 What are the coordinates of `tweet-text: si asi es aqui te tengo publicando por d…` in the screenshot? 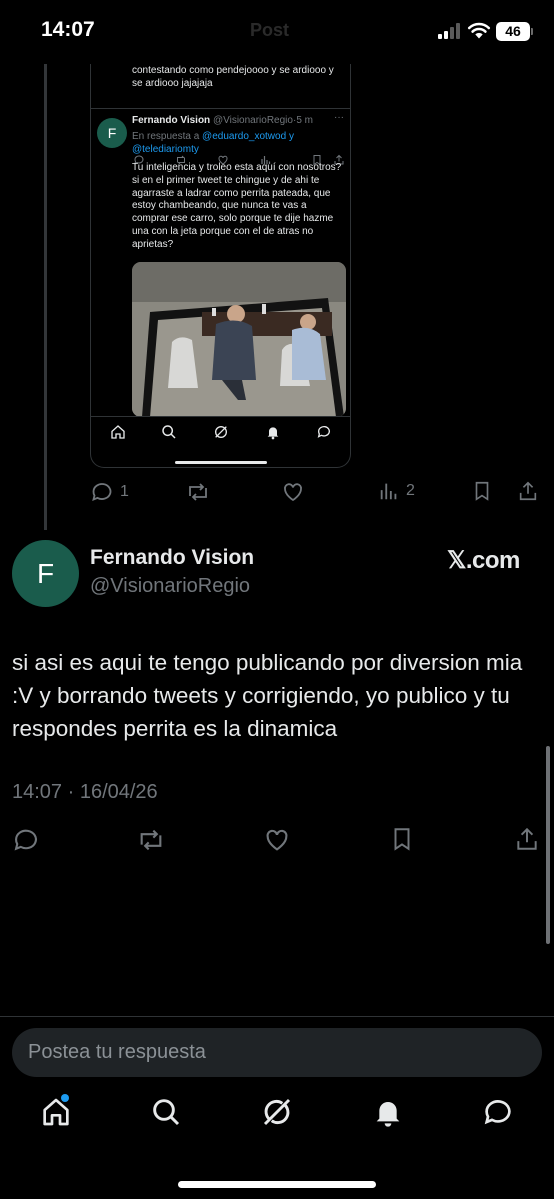 It's located at (267, 695).